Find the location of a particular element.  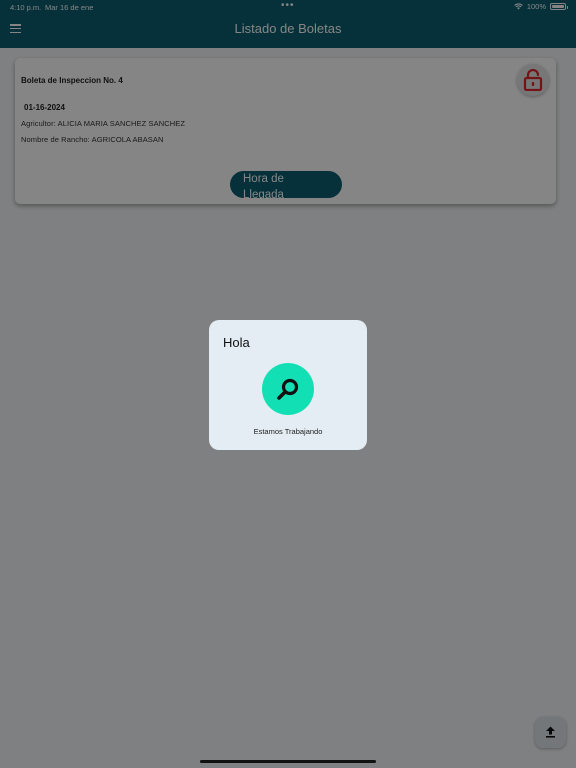

search-icon is located at coordinates (288, 389).